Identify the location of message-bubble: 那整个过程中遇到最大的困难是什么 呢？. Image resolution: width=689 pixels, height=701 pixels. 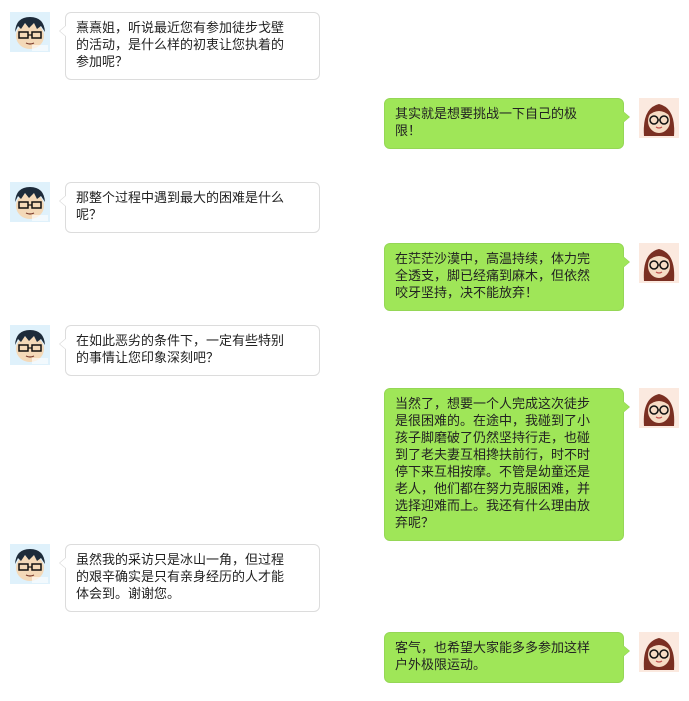
(189, 207).